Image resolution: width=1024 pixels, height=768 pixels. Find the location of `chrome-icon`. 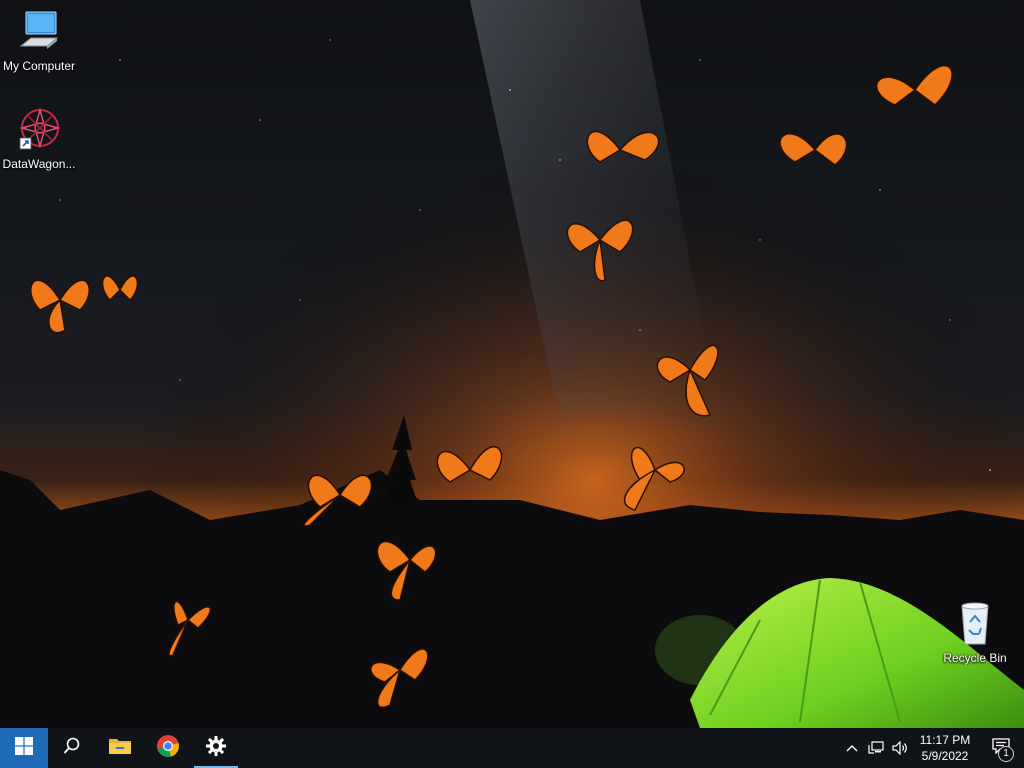

chrome-icon is located at coordinates (168, 748).